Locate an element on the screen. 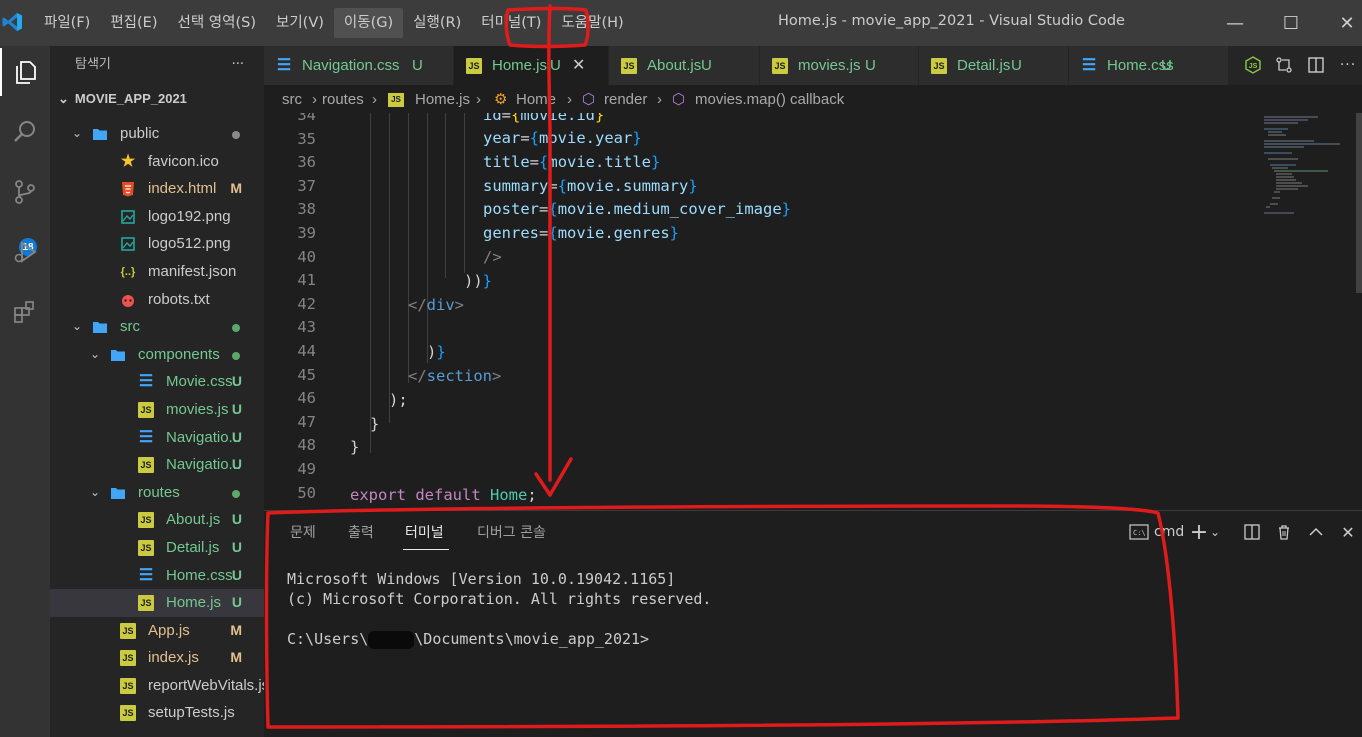 The width and height of the screenshot is (1362, 737). new-terminal-icon: + is located at coordinates (1199, 532).